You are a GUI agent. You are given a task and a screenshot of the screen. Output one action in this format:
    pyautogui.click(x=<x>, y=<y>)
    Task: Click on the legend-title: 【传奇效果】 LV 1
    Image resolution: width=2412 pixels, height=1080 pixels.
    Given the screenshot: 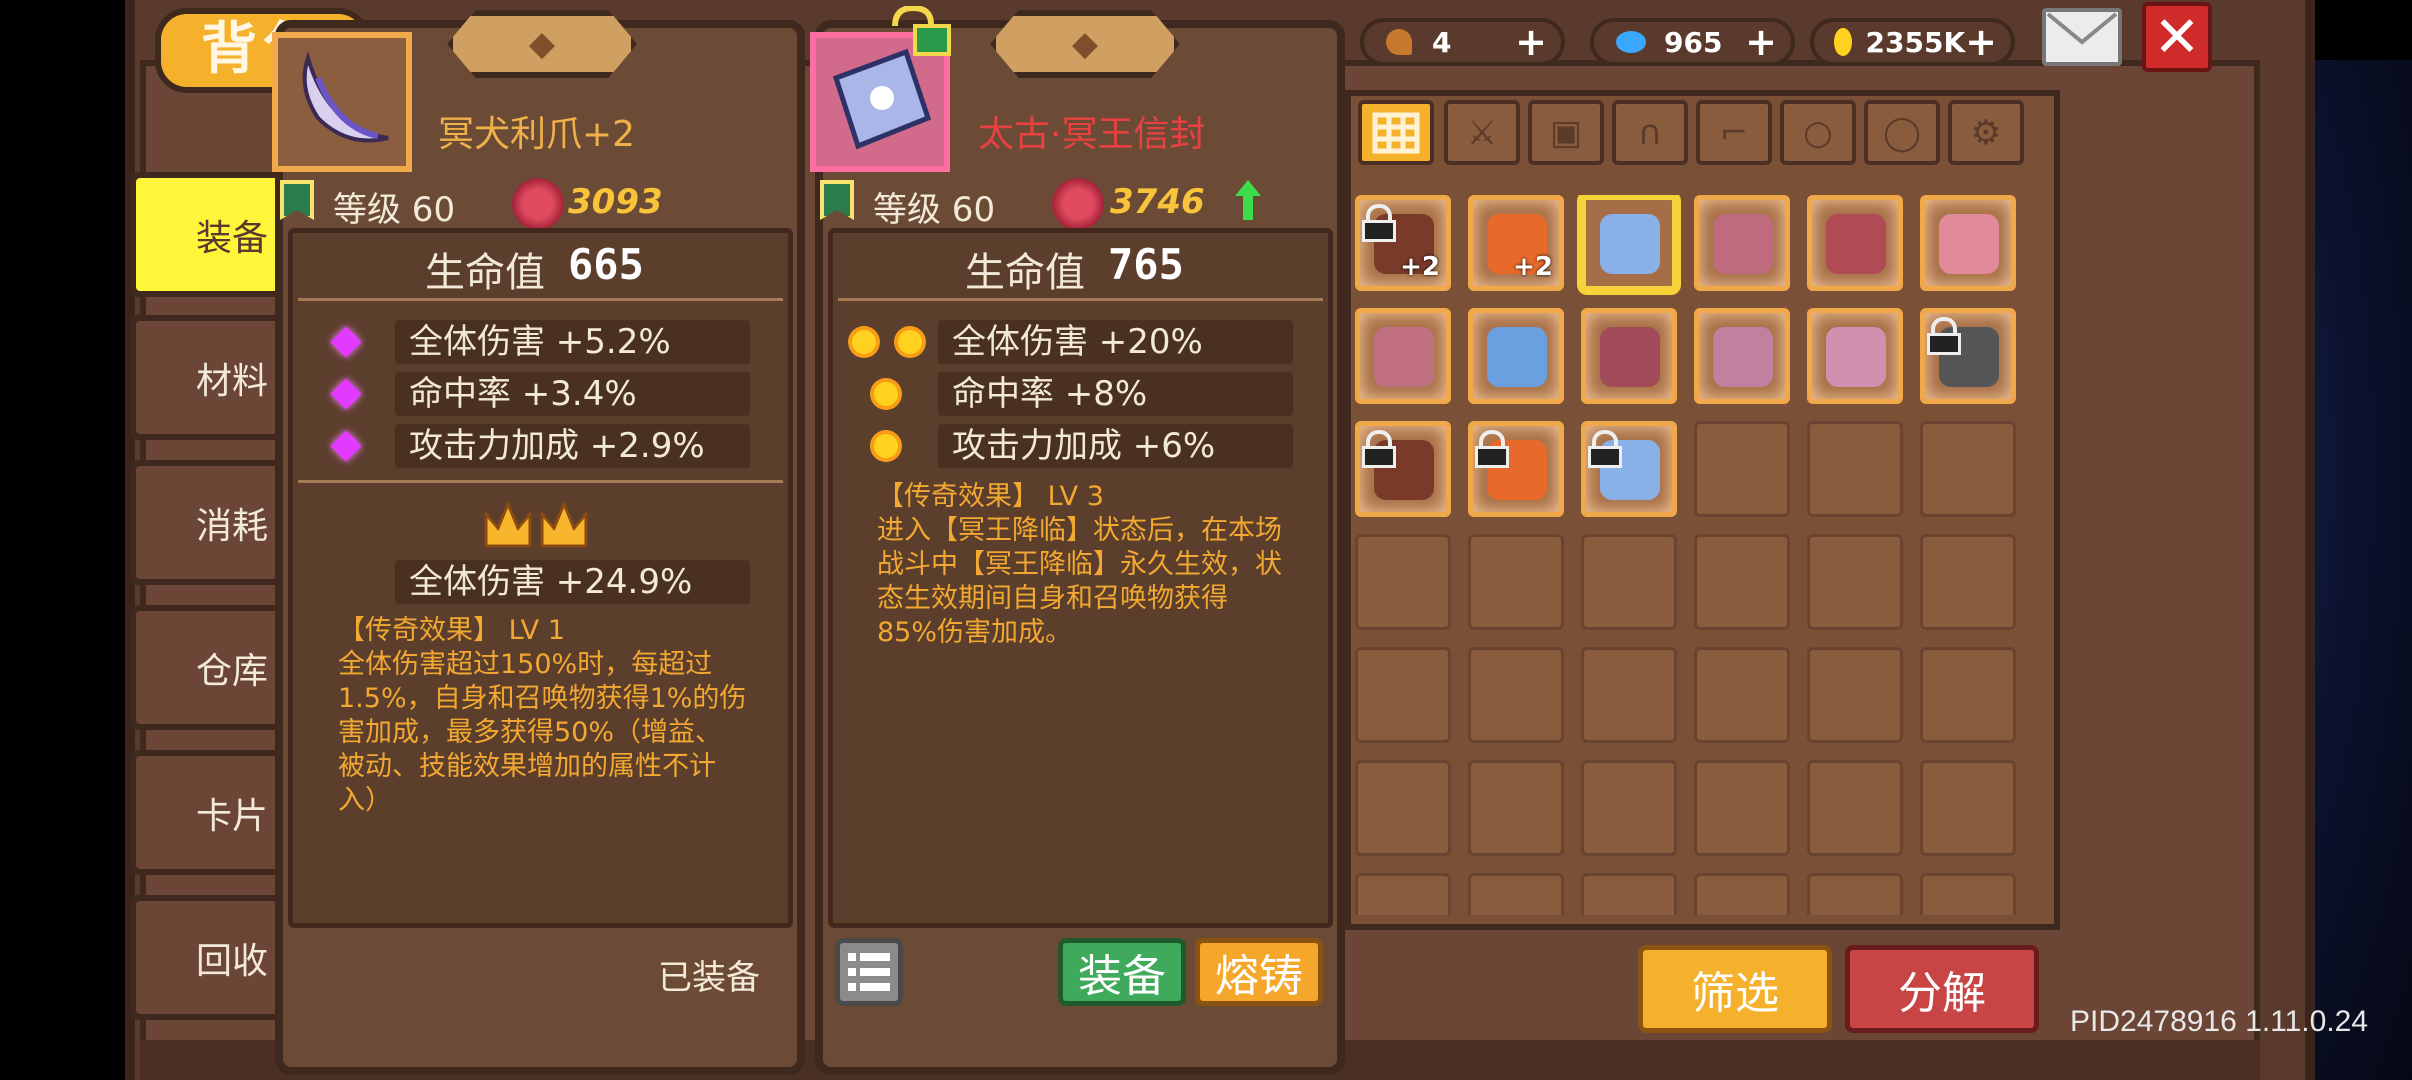 What is the action you would take?
    pyautogui.click(x=451, y=630)
    